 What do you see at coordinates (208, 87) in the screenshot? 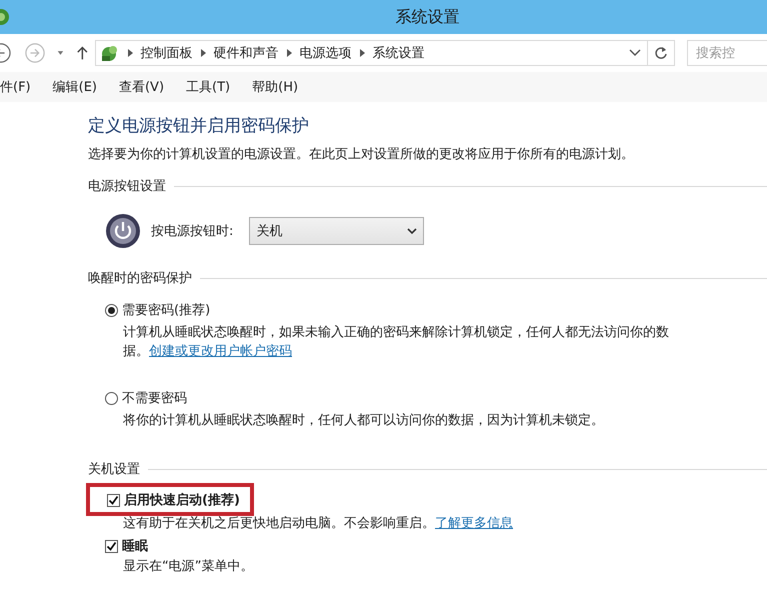
I see `menu-item: 工具(T)` at bounding box center [208, 87].